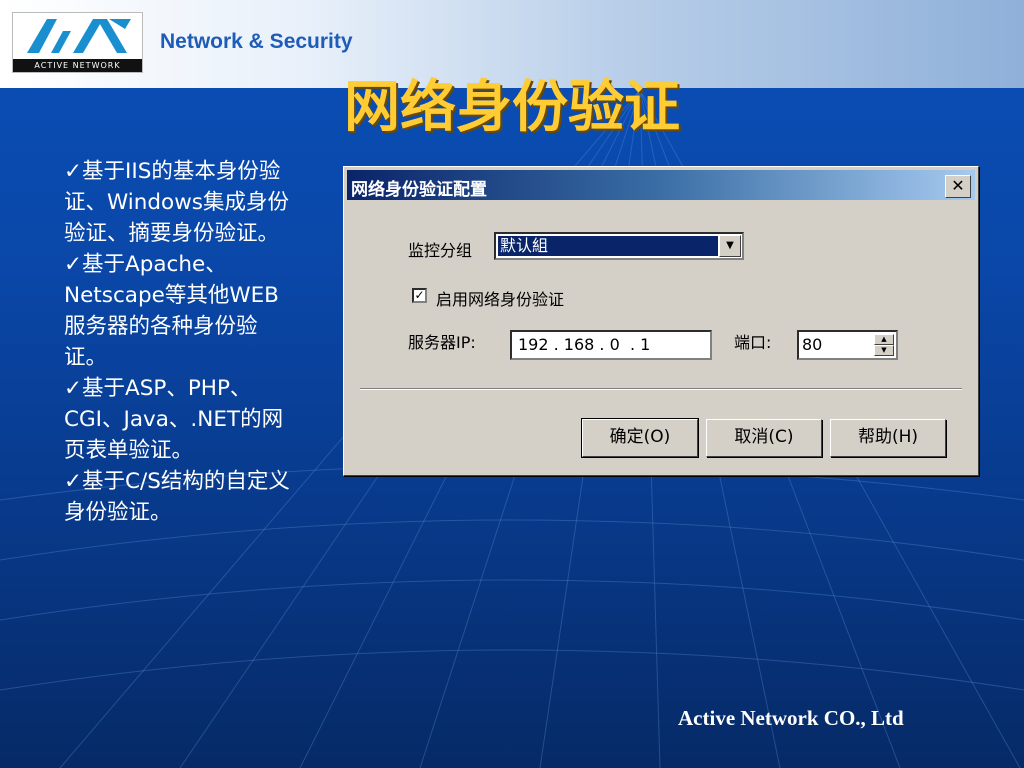 This screenshot has height=768, width=1024. Describe the element at coordinates (176, 202) in the screenshot. I see `bullet-item: ✓基于IIS的基本身份验证、Windows集成身份验证、摘要身份验证。` at that location.